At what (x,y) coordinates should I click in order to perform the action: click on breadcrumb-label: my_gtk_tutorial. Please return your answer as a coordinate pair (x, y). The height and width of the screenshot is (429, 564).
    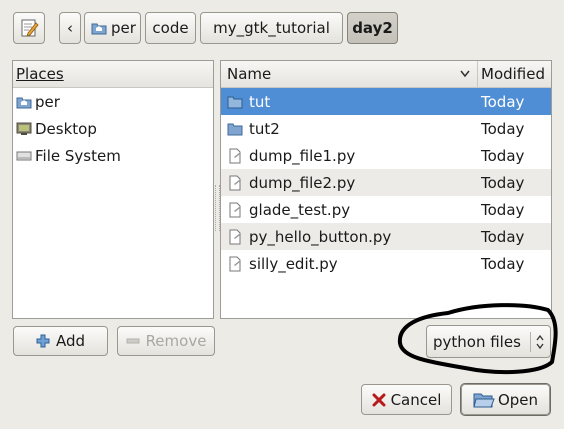
    Looking at the image, I should click on (271, 28).